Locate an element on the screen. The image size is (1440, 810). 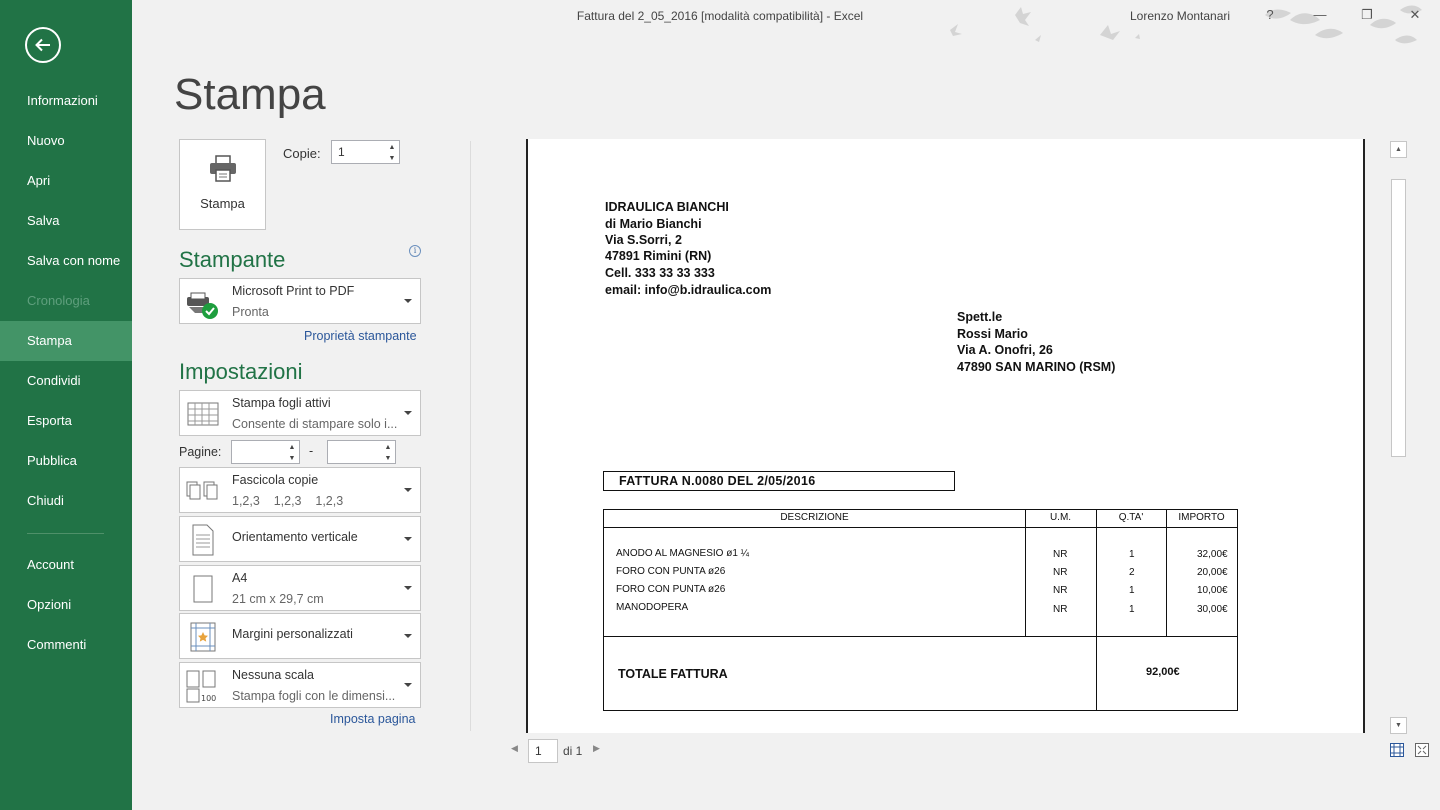
scroll-down-icon: ▼ is located at coordinates (1398, 725).